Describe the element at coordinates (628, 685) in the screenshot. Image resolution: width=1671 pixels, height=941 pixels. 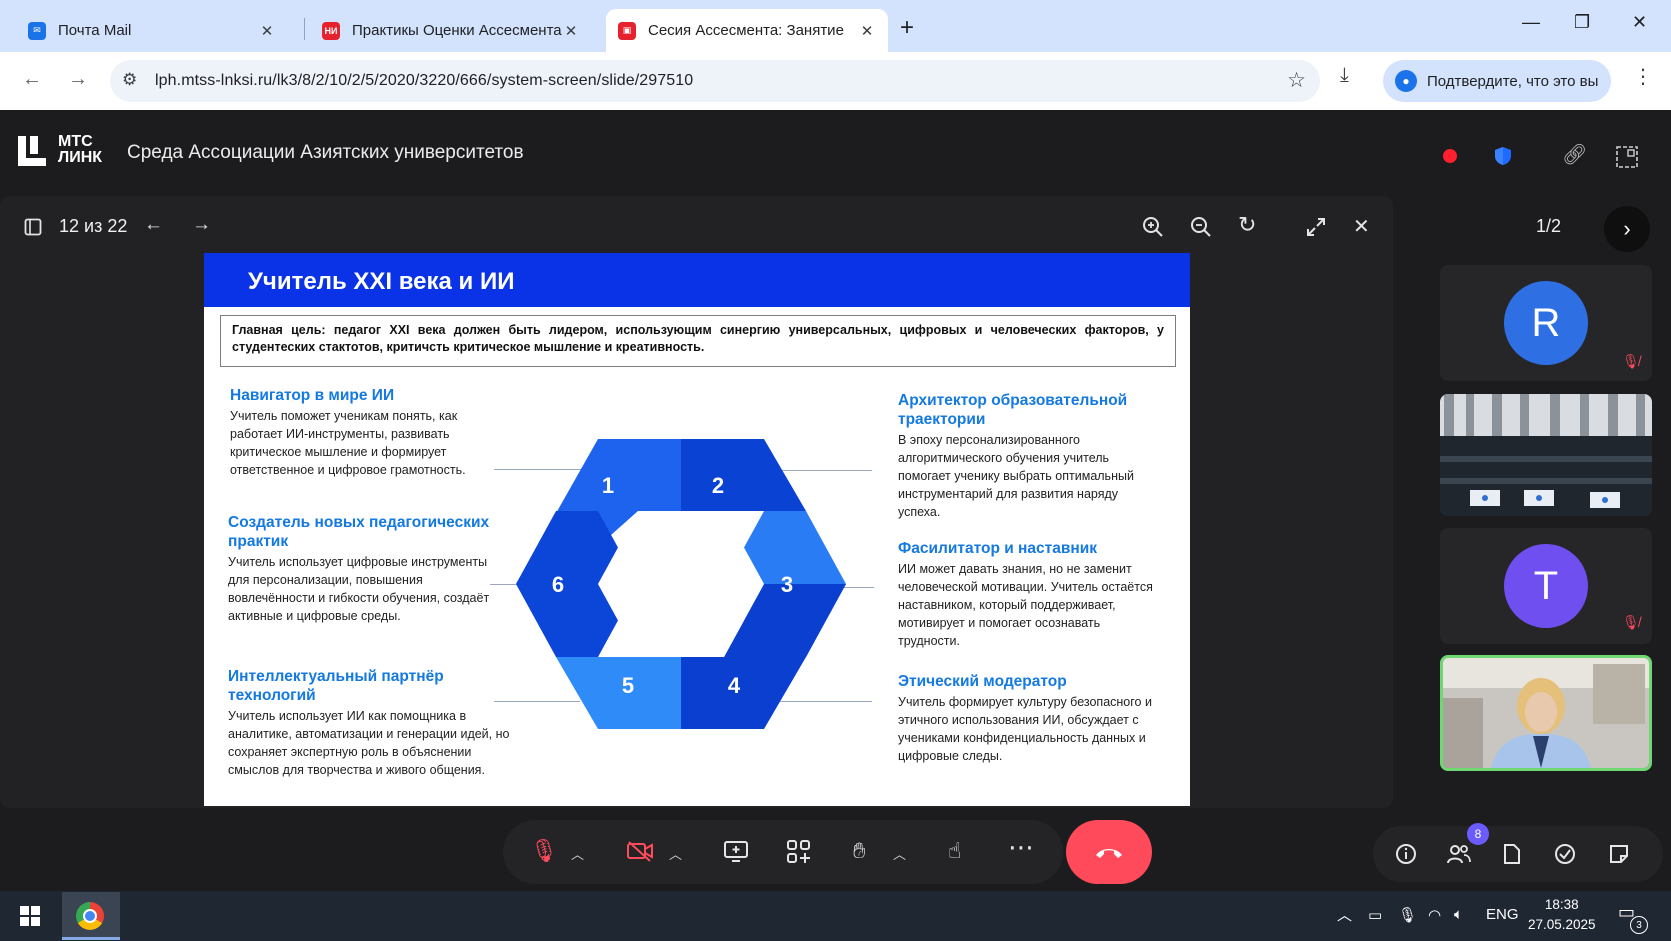
I see `hex-number-5: 5` at that location.